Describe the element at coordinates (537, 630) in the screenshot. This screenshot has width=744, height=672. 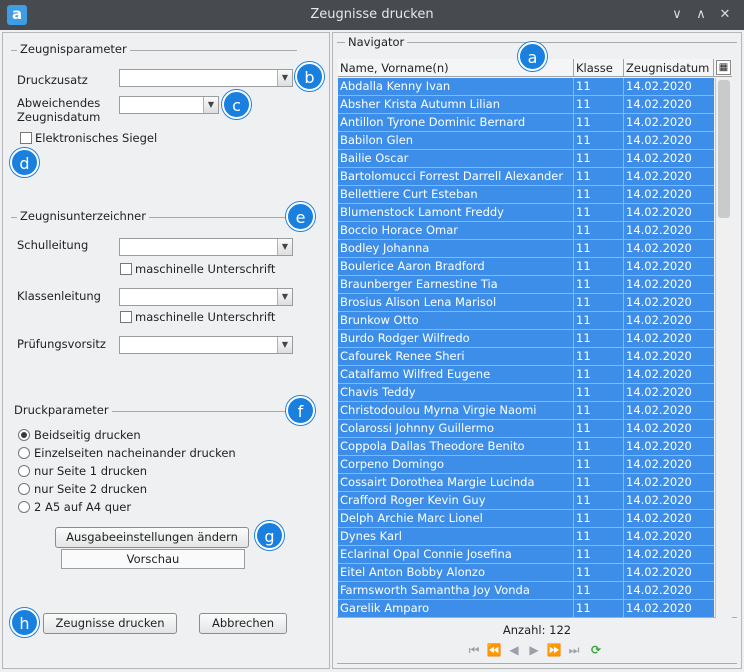
I see `anzahl-label: Anzahl: 122` at that location.